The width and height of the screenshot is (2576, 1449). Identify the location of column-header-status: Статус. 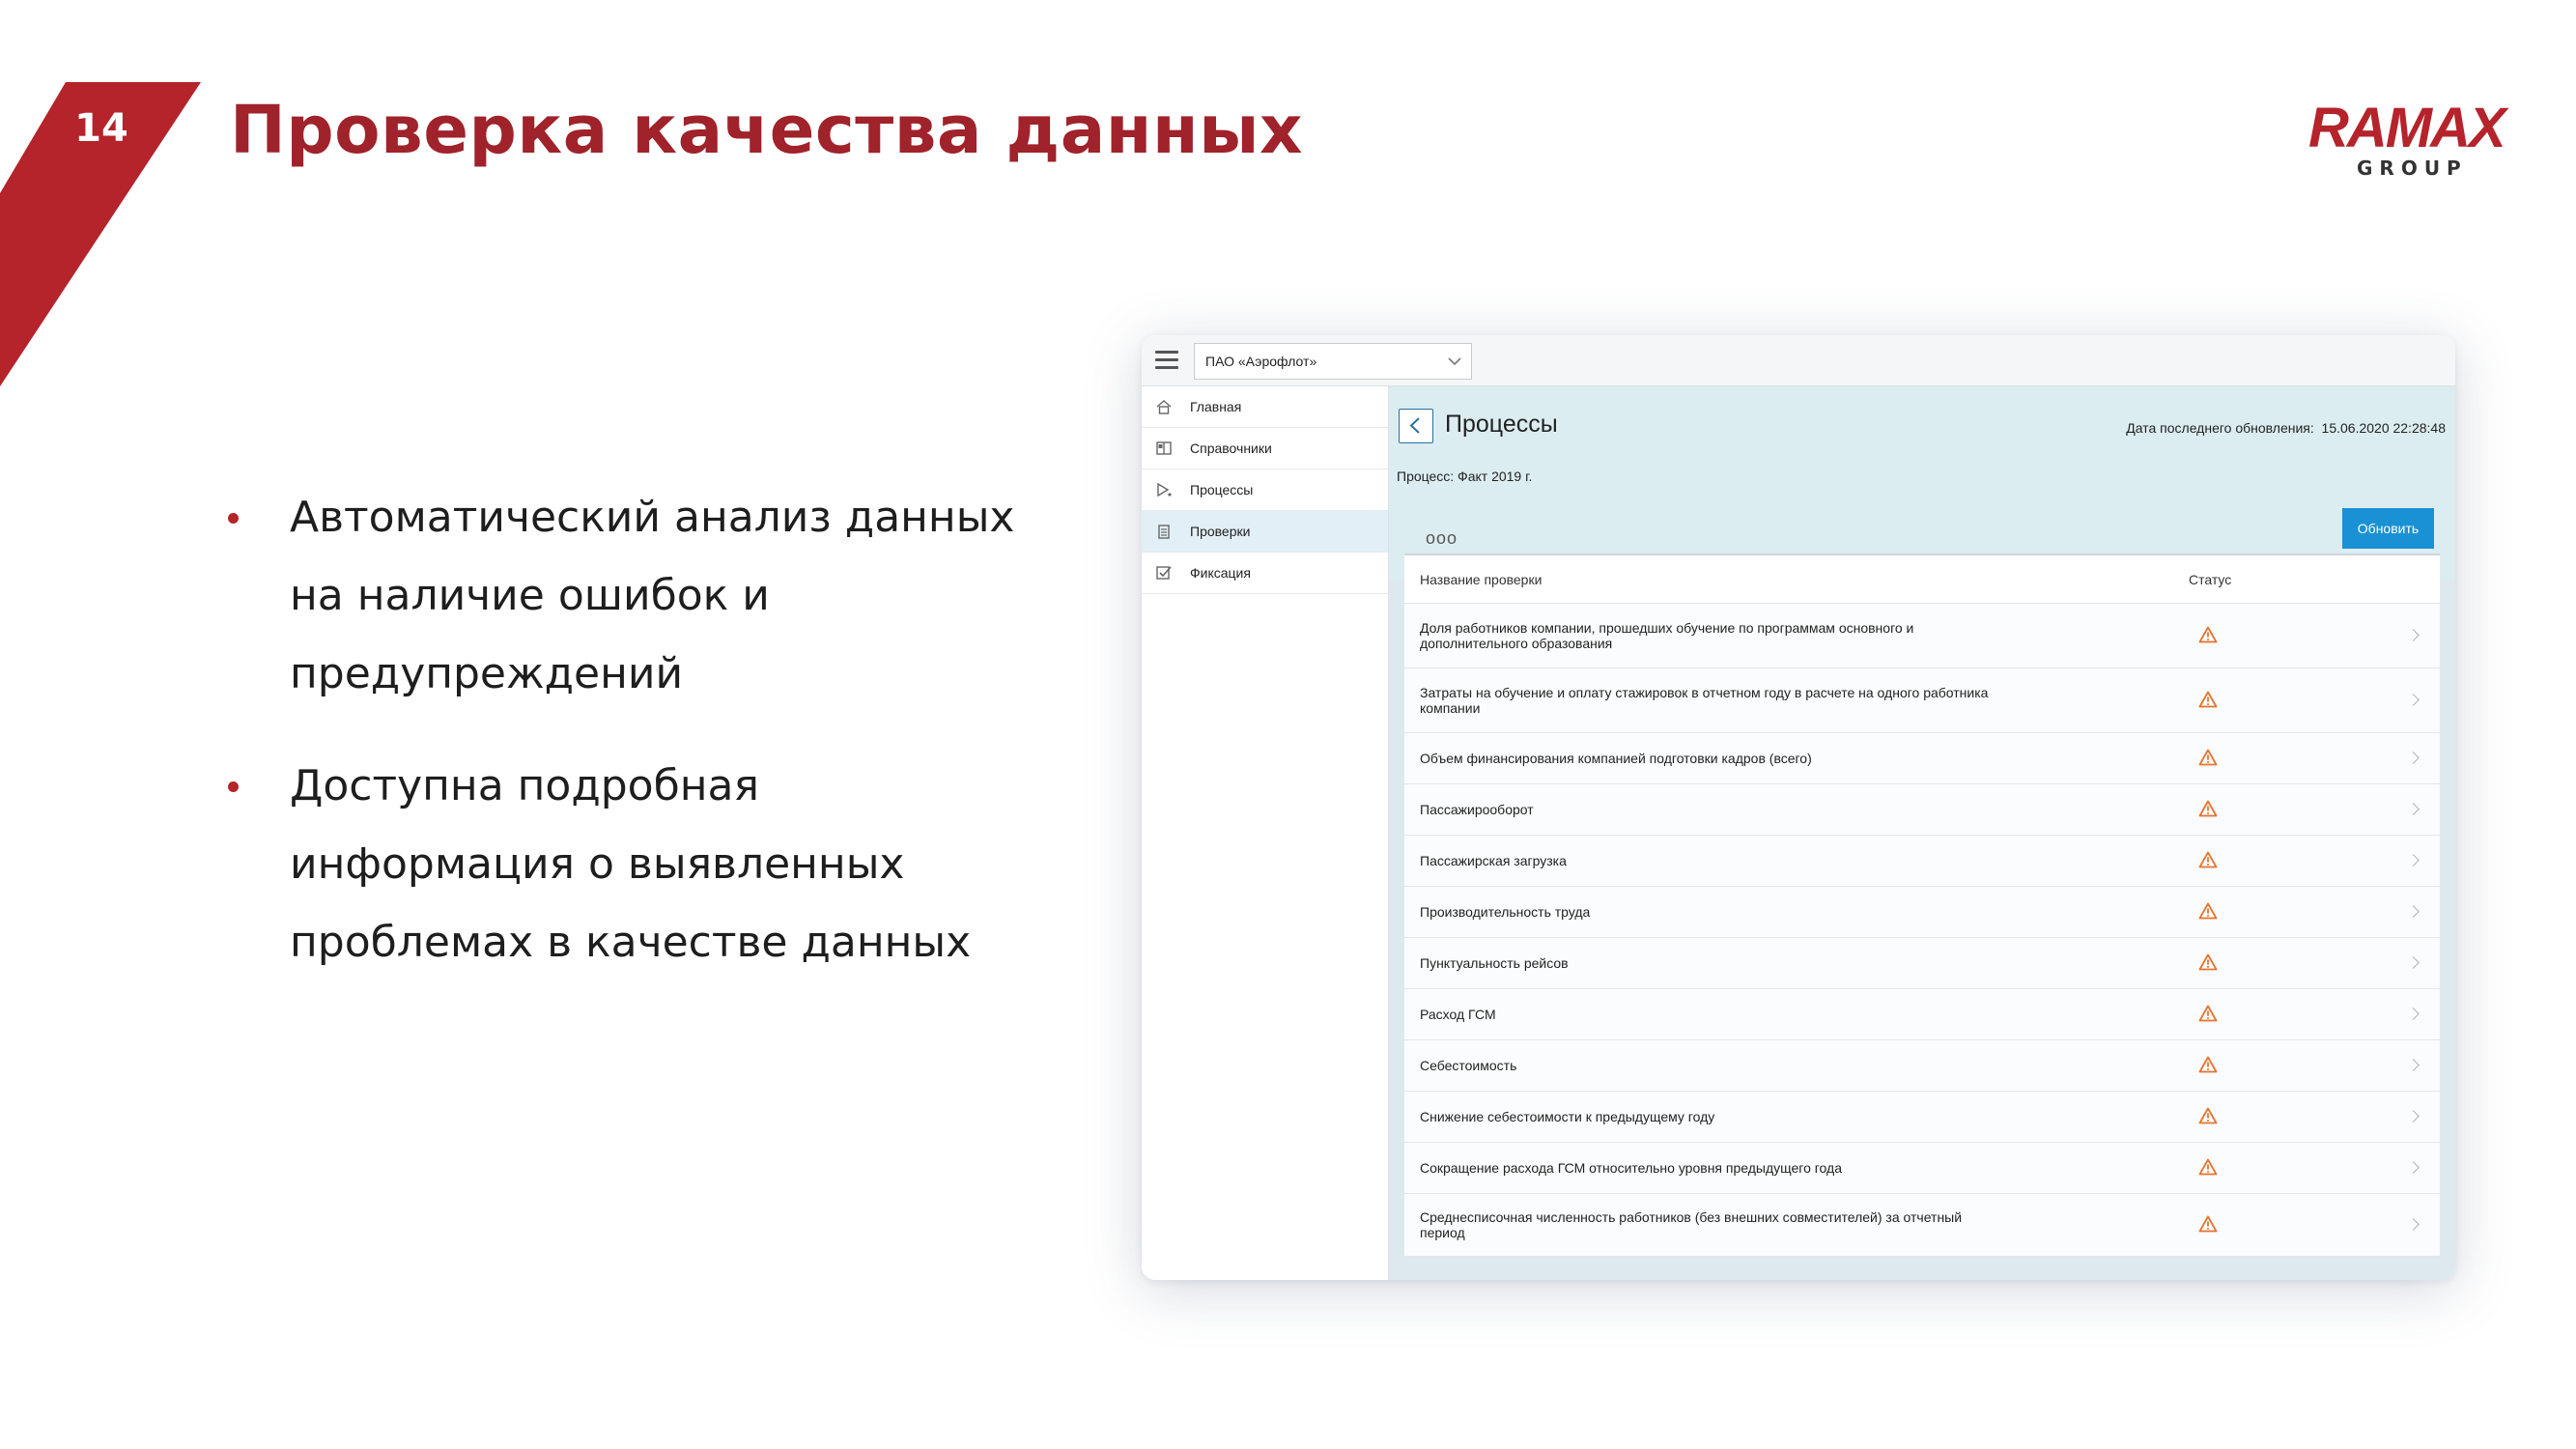
(2210, 579).